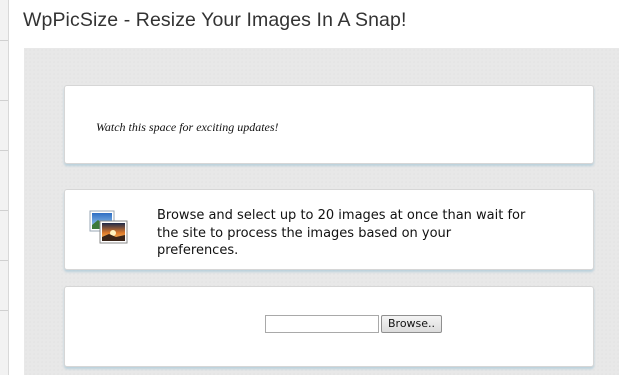 The height and width of the screenshot is (375, 619). I want to click on file-path-input, so click(322, 324).